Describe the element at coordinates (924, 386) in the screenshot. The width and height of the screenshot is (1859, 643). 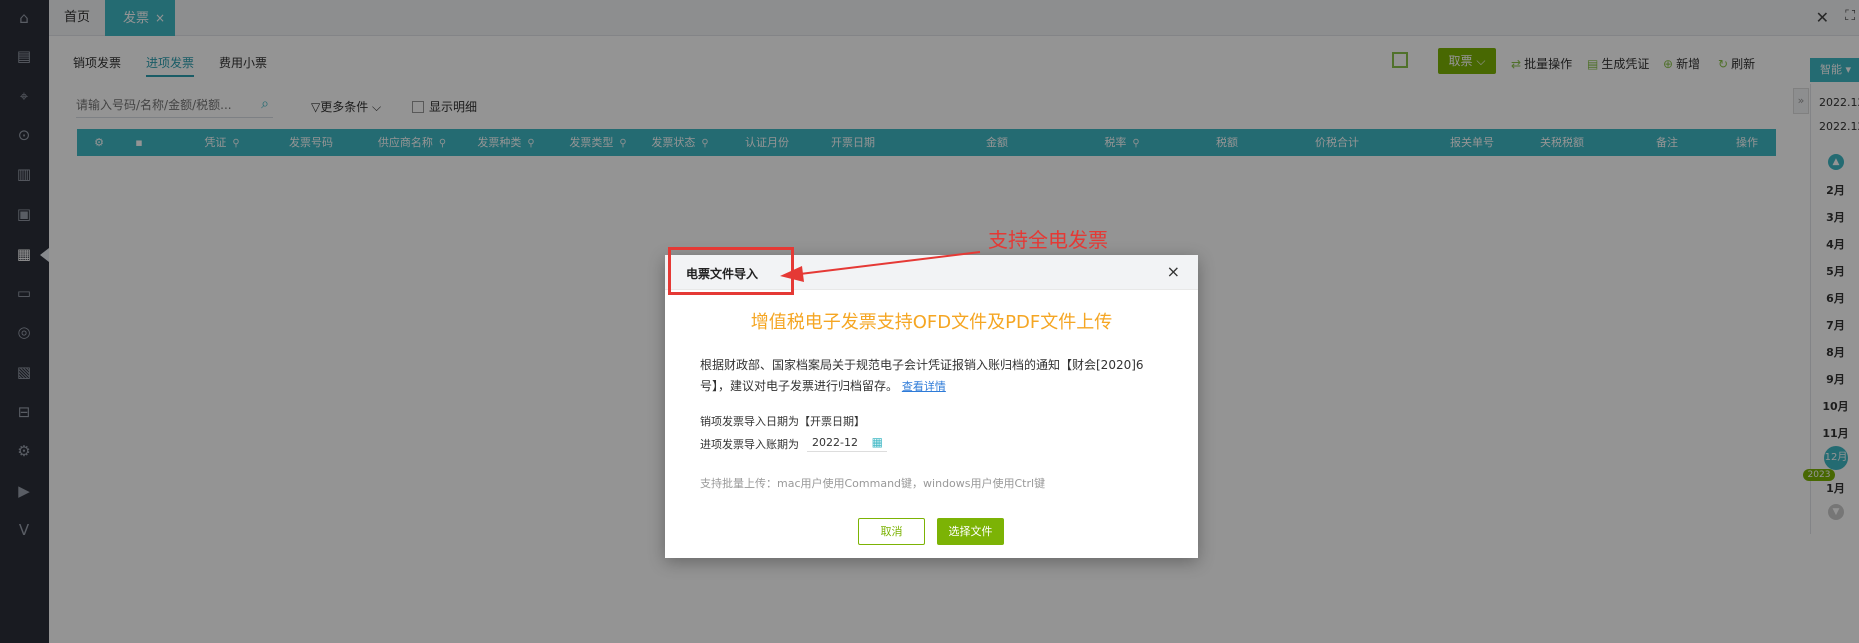
I see `view-details-link: 查看详情` at that location.